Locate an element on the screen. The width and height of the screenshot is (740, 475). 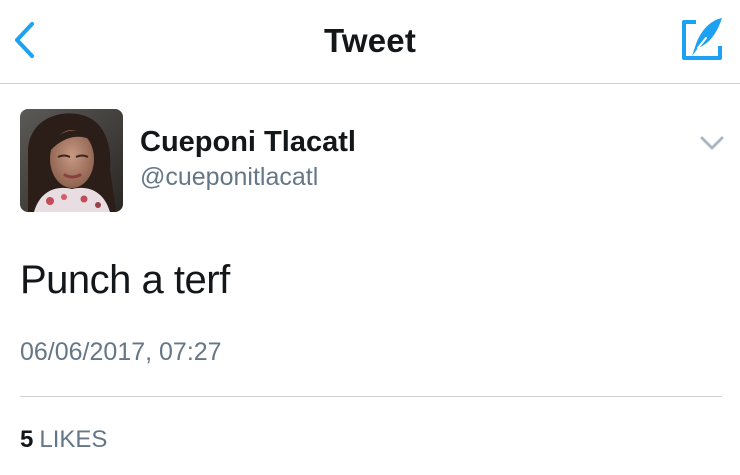
tweet-text: Punch a terf is located at coordinates (125, 280).